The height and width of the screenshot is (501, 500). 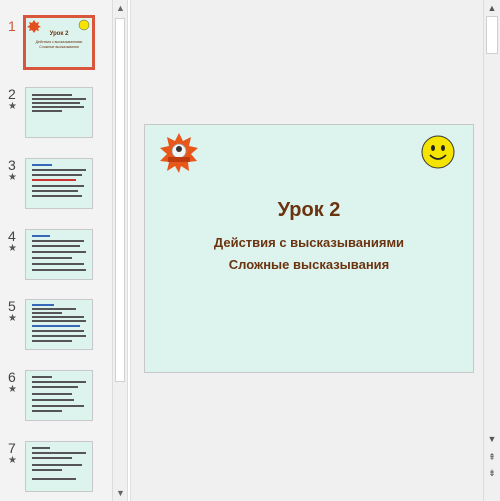 What do you see at coordinates (309, 210) in the screenshot?
I see `slide-title: Урок 2` at bounding box center [309, 210].